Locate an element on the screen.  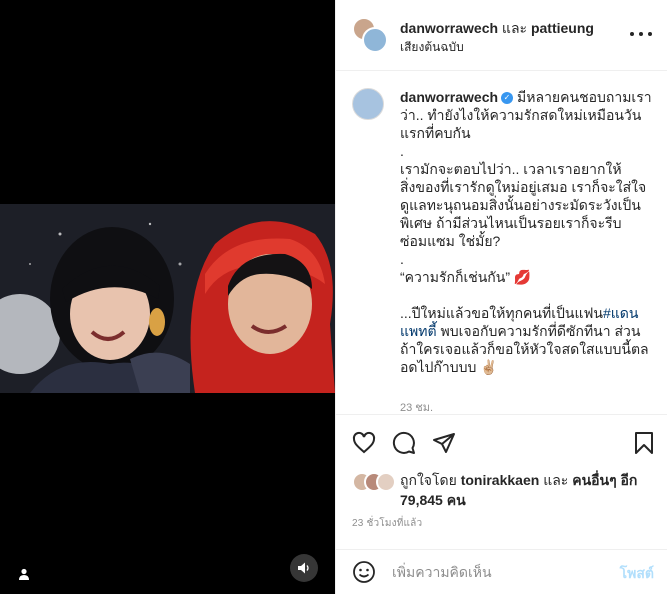
comment-bar: โพสต์ is located at coordinates (501, 571).